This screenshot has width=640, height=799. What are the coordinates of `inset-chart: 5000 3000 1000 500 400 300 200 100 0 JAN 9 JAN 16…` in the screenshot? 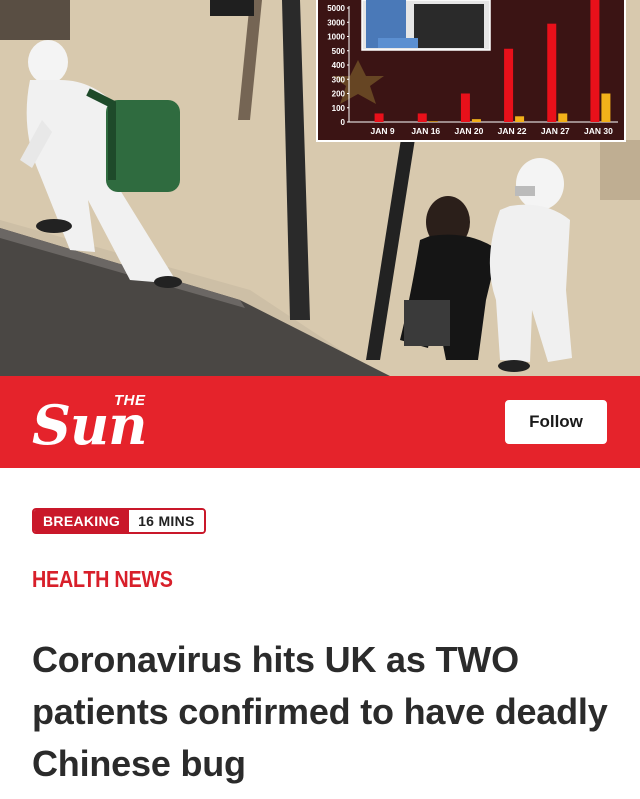 It's located at (471, 71).